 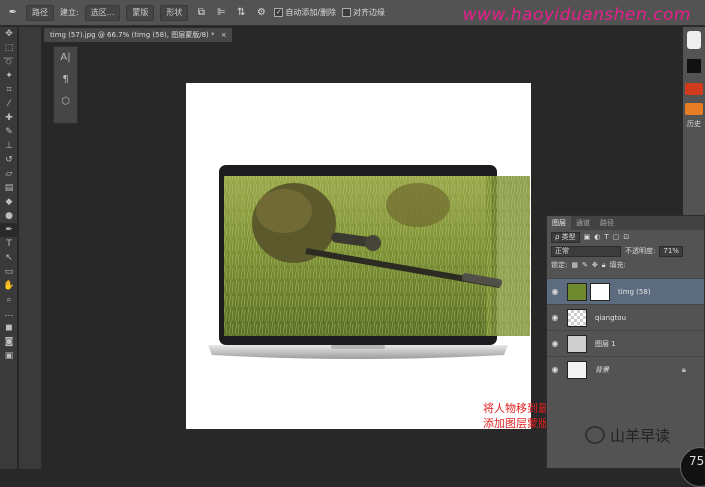 I want to click on lasso-tool-icon: ➰, so click(x=9, y=62).